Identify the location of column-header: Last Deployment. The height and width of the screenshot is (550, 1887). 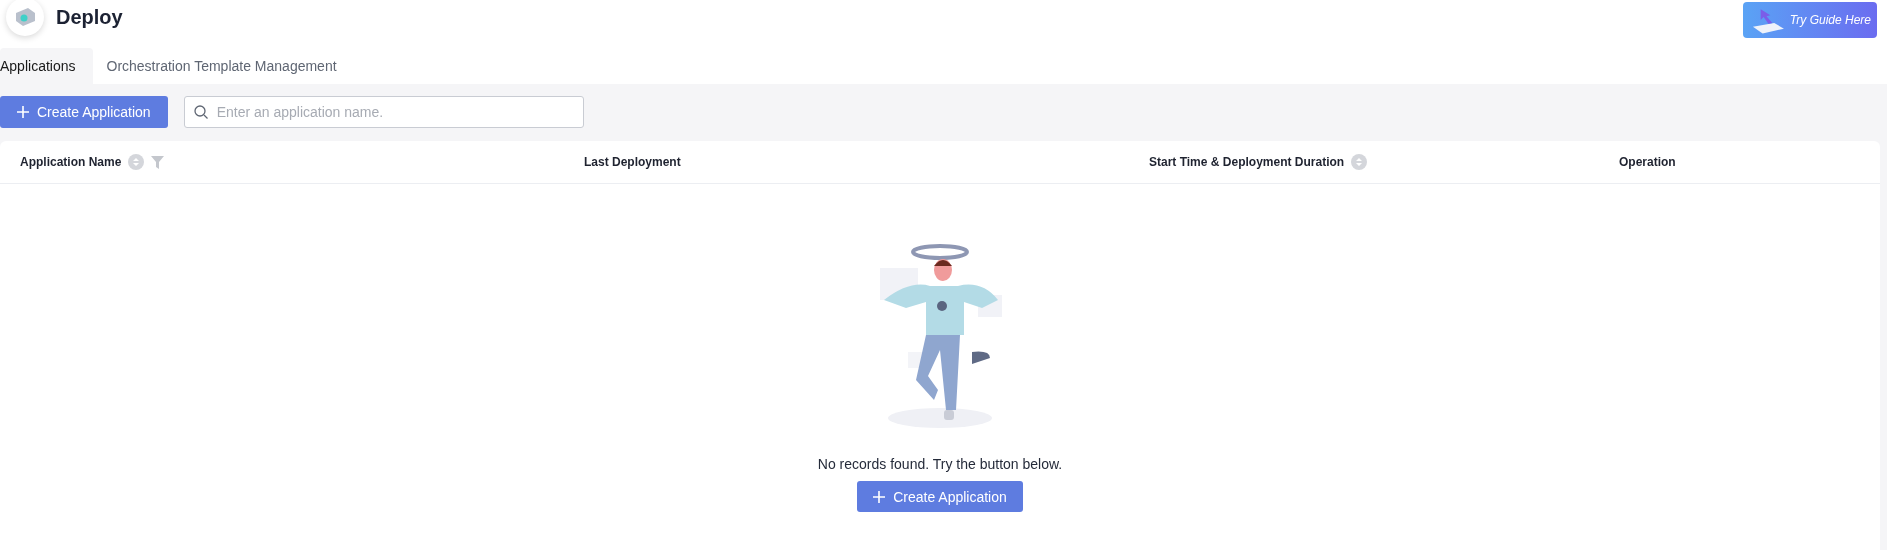
(632, 162).